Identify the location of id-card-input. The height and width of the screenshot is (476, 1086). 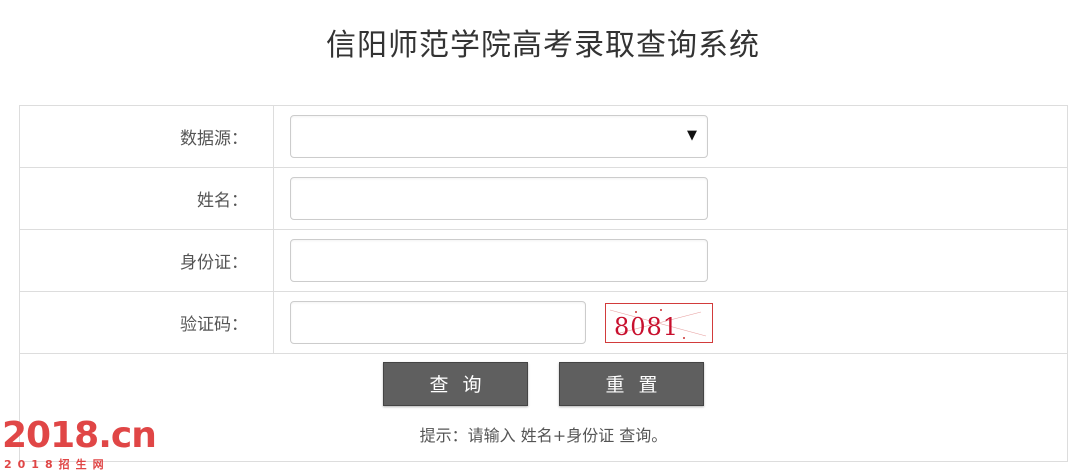
(499, 260).